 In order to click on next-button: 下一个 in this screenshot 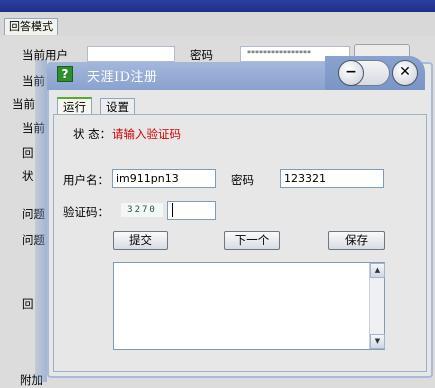, I will do `click(252, 240)`.